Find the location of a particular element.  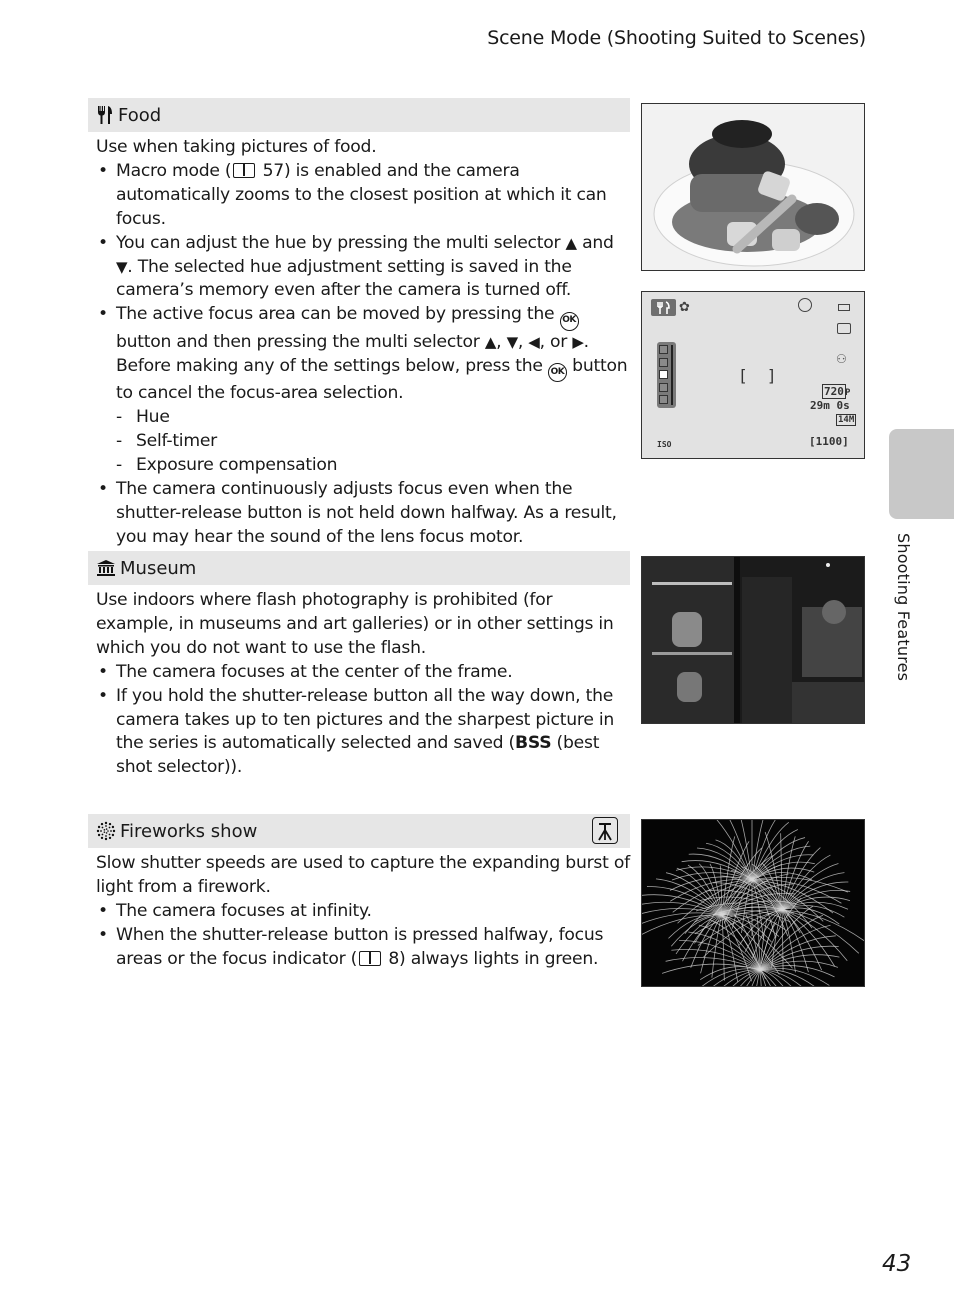

remaining-time: 29m 0s is located at coordinates (830, 405).